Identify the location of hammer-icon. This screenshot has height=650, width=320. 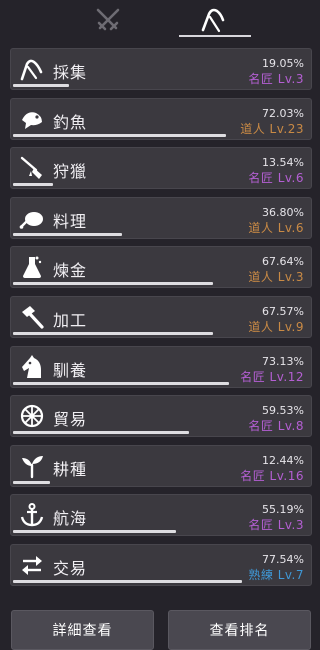
(33, 317).